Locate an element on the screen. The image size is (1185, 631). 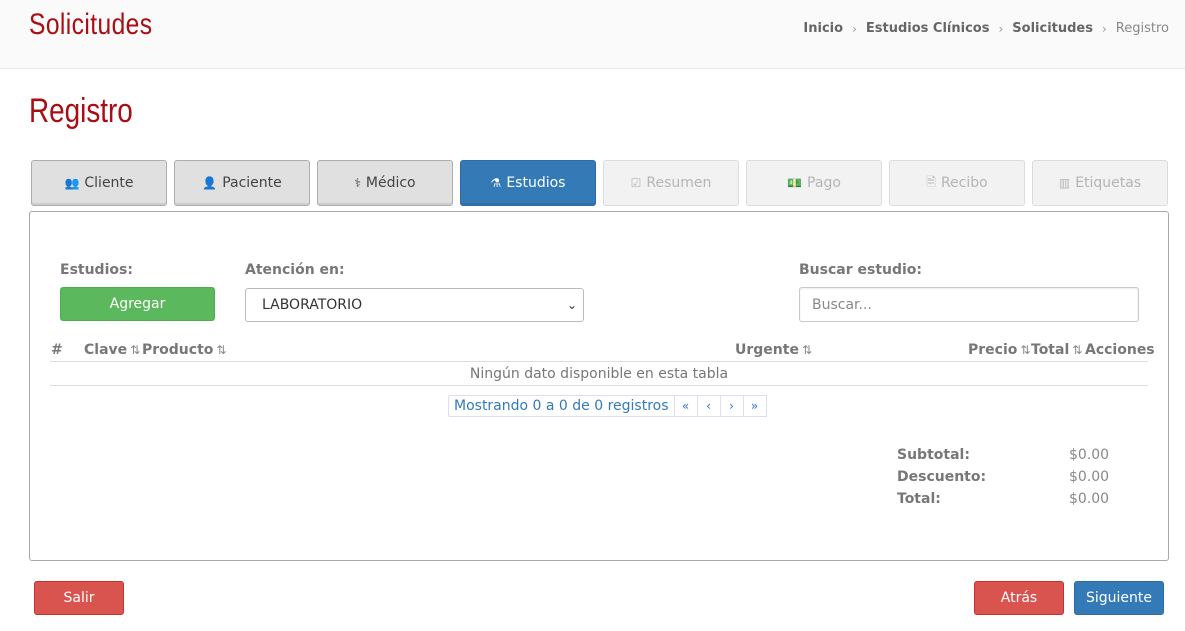
barcode-icon: ▥ is located at coordinates (1064, 183).